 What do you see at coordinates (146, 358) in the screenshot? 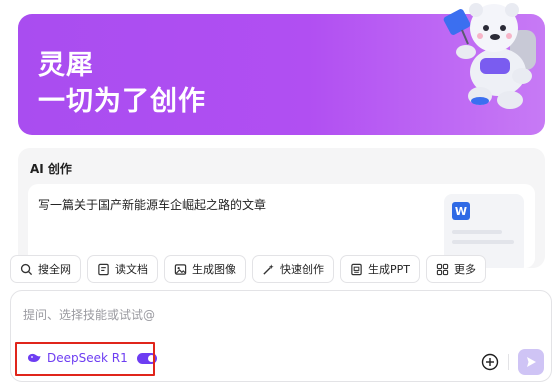
I see `deepseek-switch` at bounding box center [146, 358].